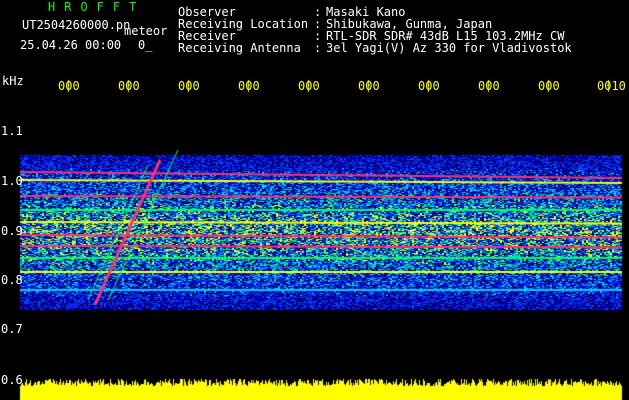 The image size is (629, 400). What do you see at coordinates (12, 231) in the screenshot?
I see `y-tick-label: 0.9` at bounding box center [12, 231].